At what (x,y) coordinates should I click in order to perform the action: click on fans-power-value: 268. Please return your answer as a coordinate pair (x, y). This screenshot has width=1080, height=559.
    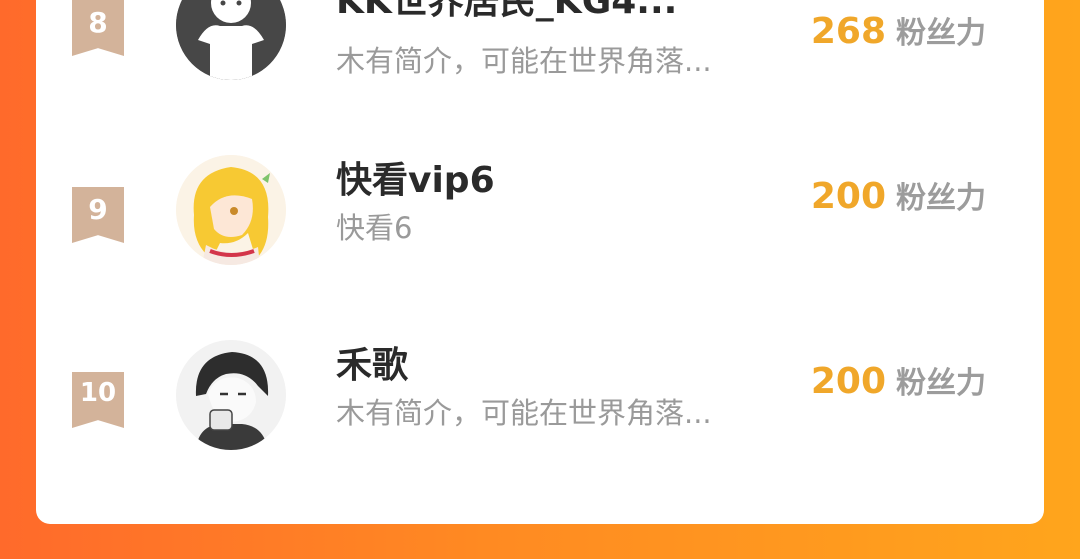
    Looking at the image, I should click on (848, 31).